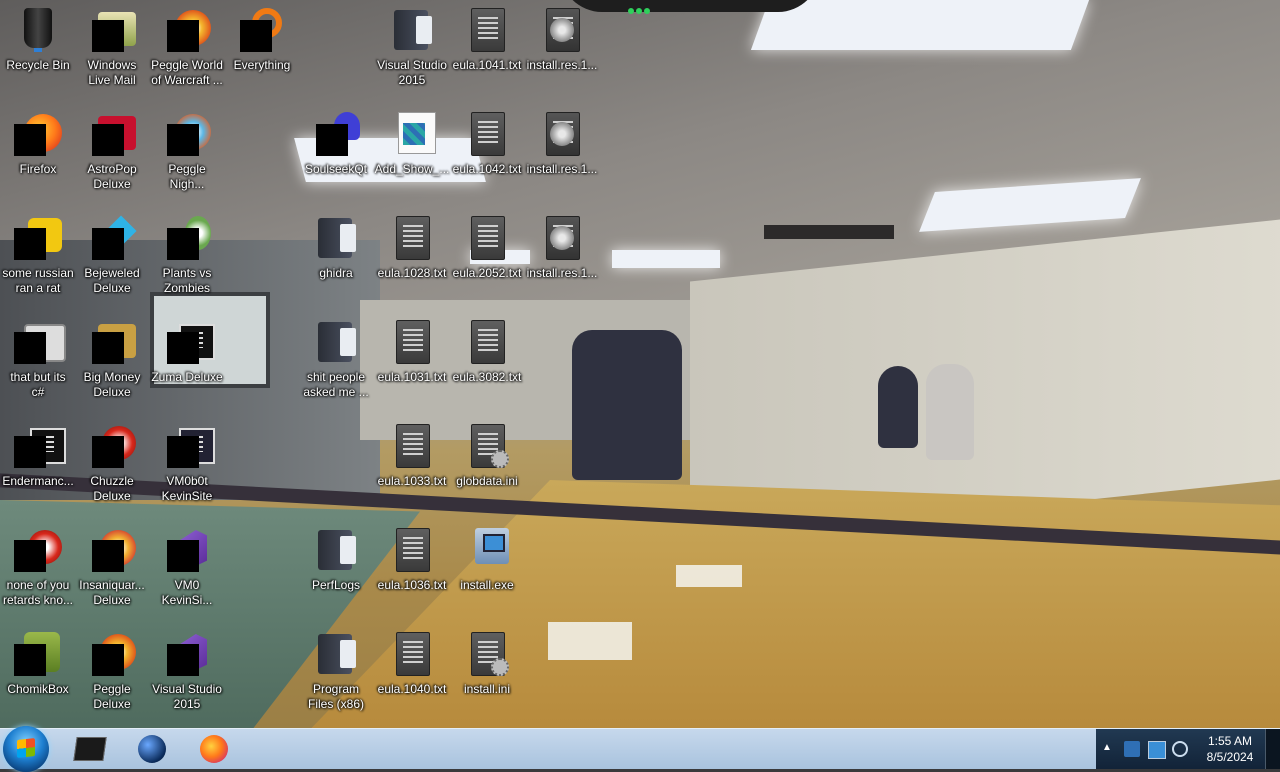  Describe the element at coordinates (38, 280) in the screenshot. I see `desktop-icon-label: some russian ran a rat` at that location.